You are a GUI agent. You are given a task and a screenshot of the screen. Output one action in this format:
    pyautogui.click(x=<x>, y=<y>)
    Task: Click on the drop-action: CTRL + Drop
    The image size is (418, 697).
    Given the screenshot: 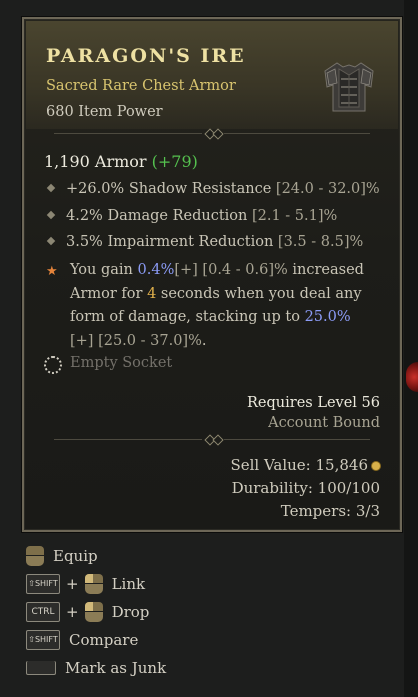 What is the action you would take?
    pyautogui.click(x=87, y=612)
    